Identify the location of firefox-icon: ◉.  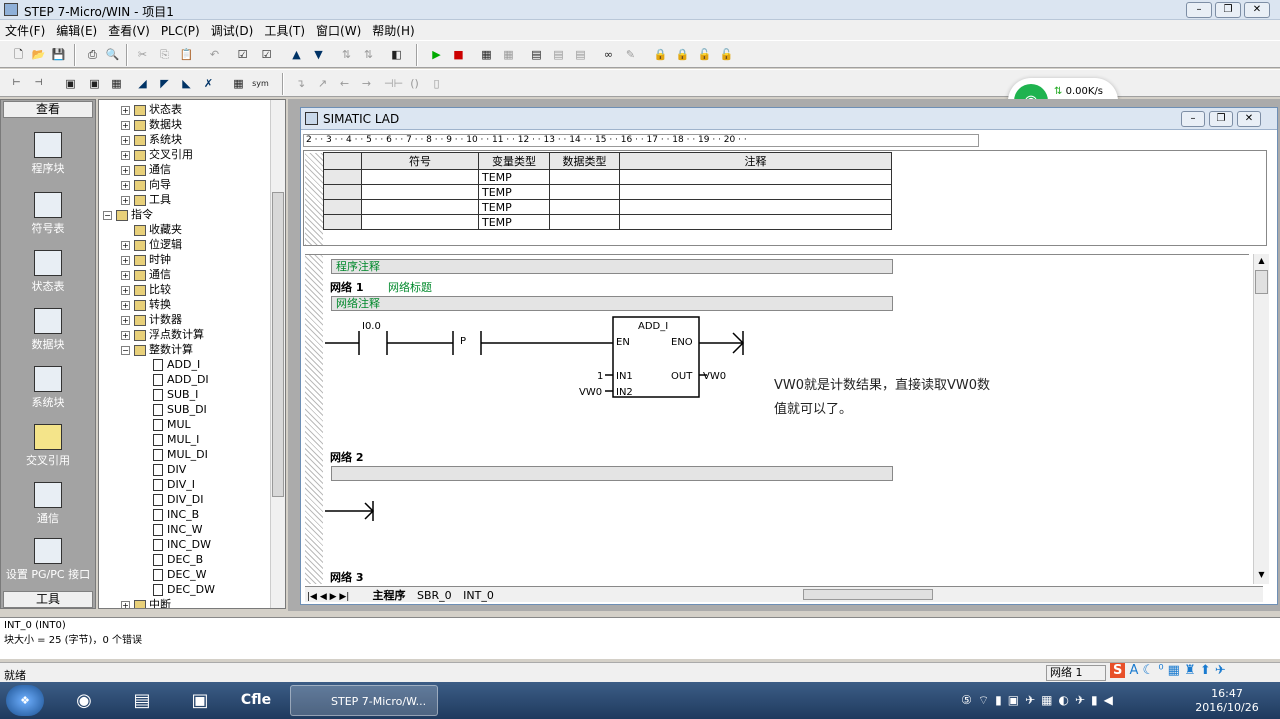
(84, 700).